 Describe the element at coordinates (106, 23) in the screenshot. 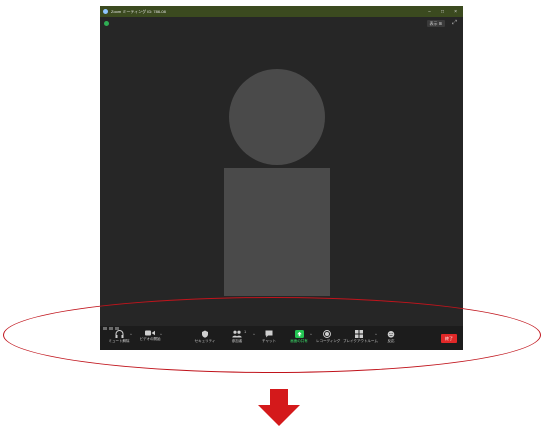

I see `shield-icon` at that location.